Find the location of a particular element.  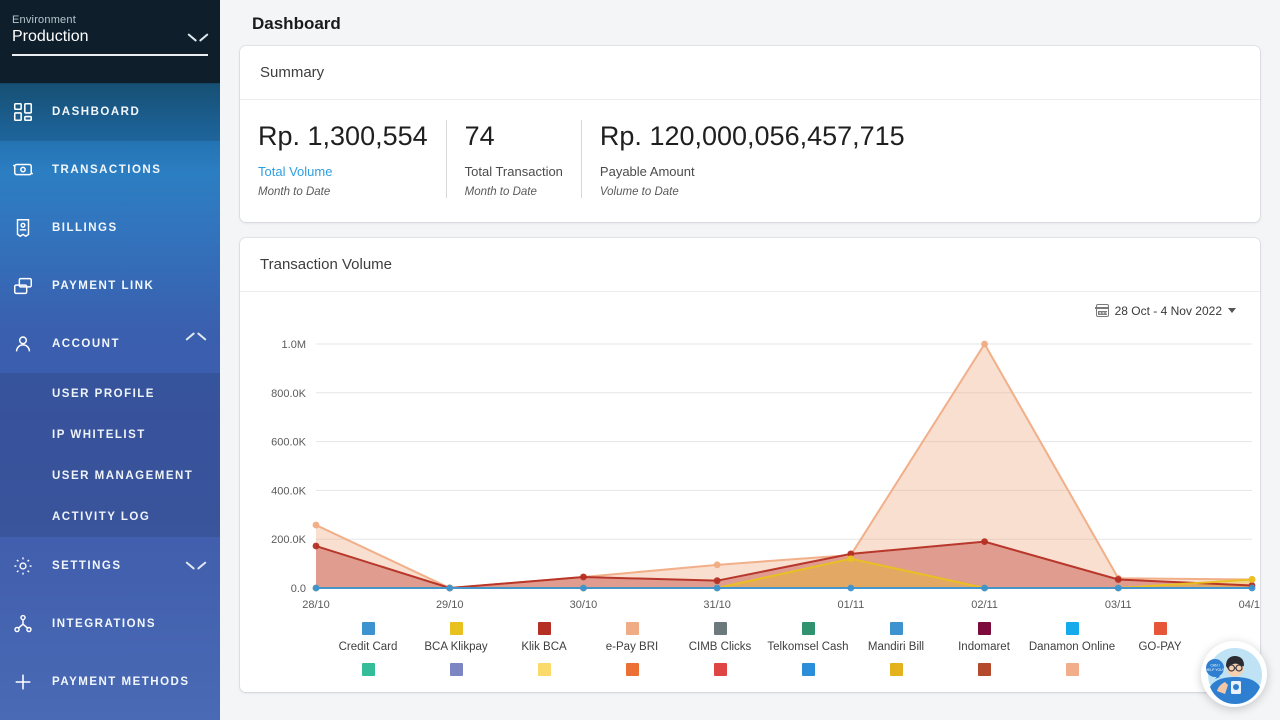

legend-label: Telkomsel Cash is located at coordinates (808, 646).